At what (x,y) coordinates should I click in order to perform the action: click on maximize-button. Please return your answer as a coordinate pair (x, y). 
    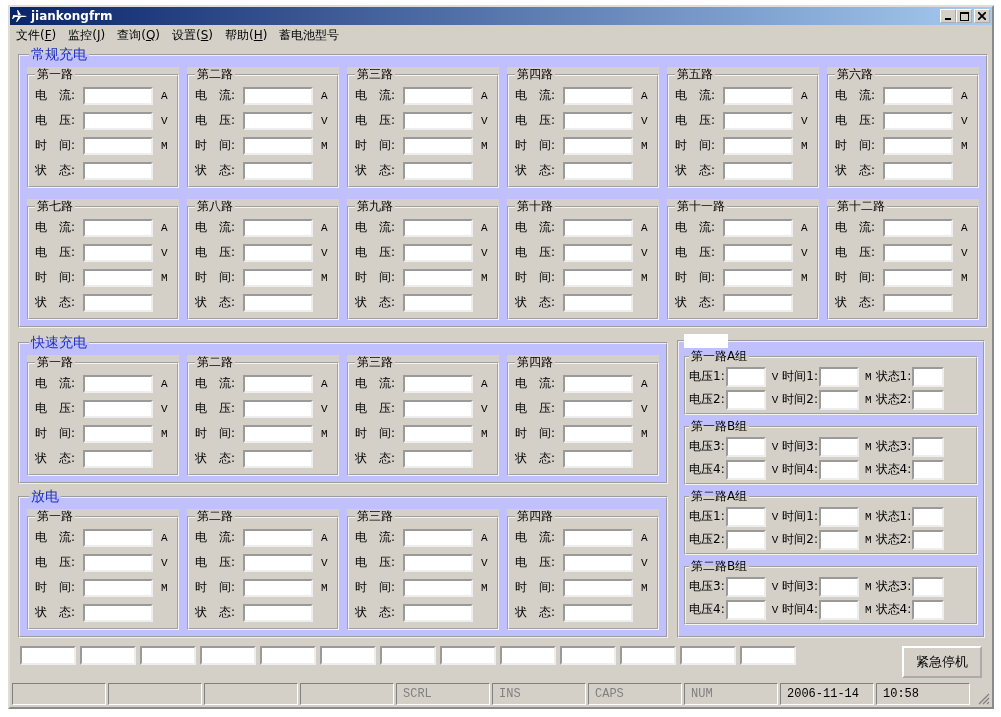
    Looking at the image, I should click on (964, 16).